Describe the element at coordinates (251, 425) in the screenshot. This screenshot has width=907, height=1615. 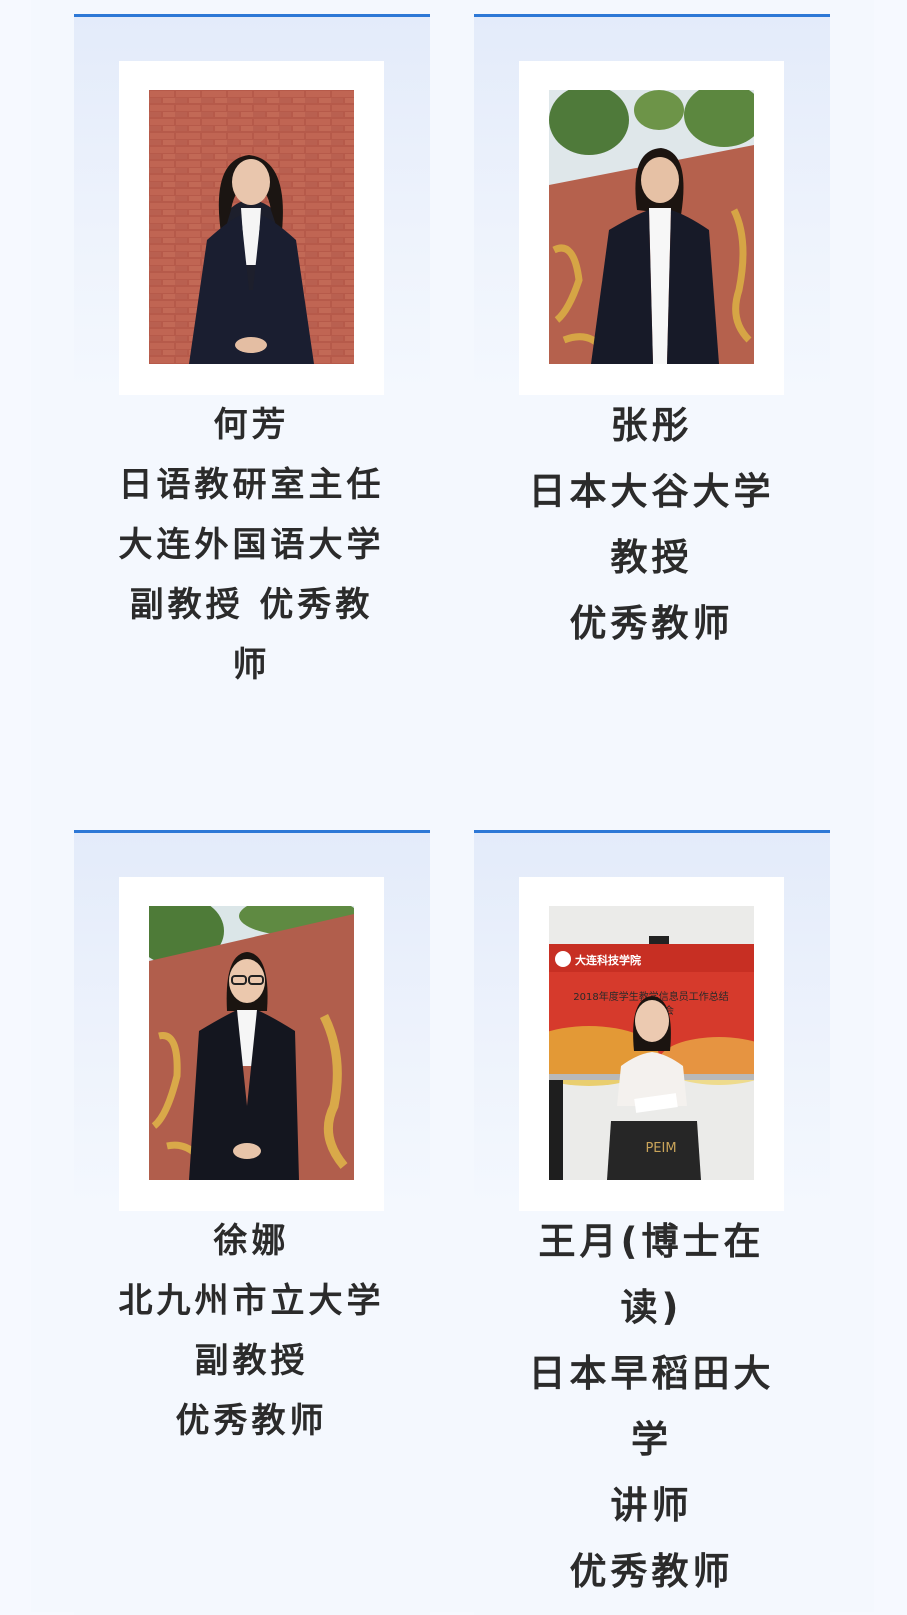
I see `teacher-name: 何芳` at that location.